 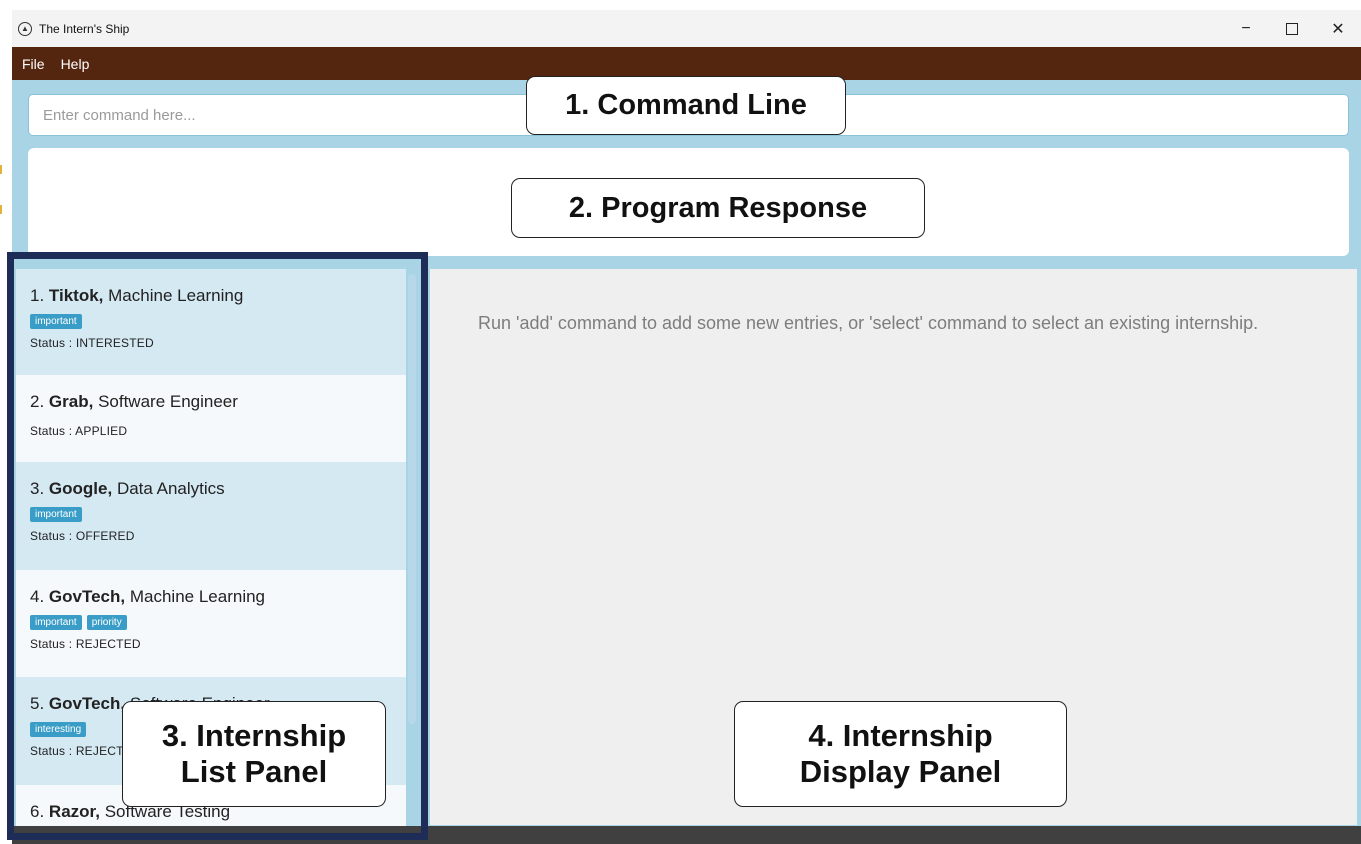 I want to click on menu-file: File, so click(x=33, y=64).